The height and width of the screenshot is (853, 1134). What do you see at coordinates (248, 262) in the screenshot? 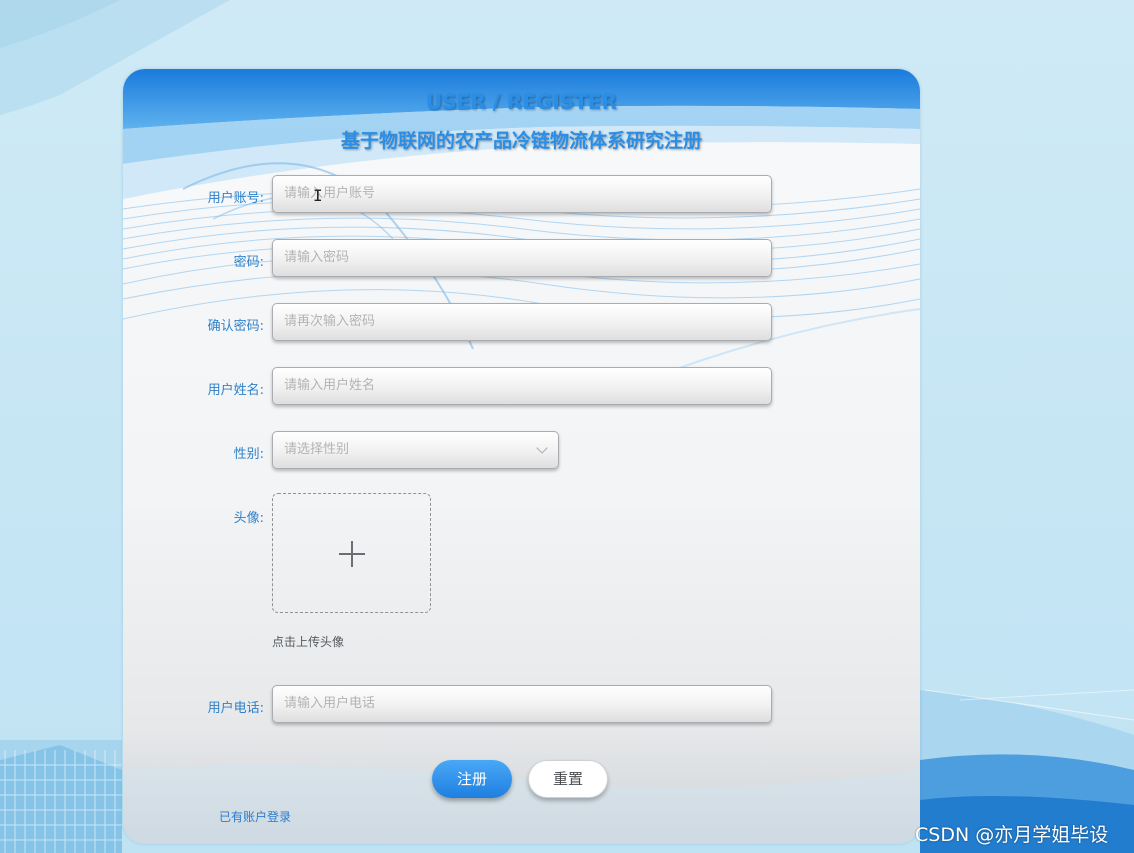
I see `password-label: 密码:` at bounding box center [248, 262].